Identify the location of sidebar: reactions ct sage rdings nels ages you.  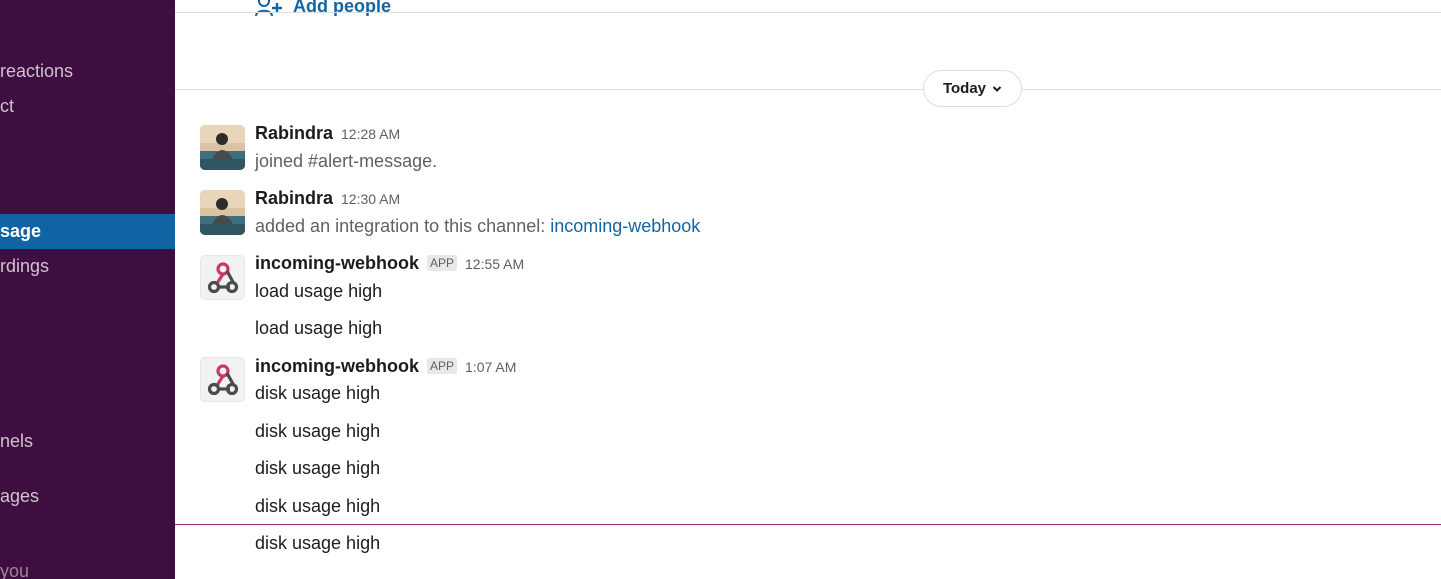
(87, 289).